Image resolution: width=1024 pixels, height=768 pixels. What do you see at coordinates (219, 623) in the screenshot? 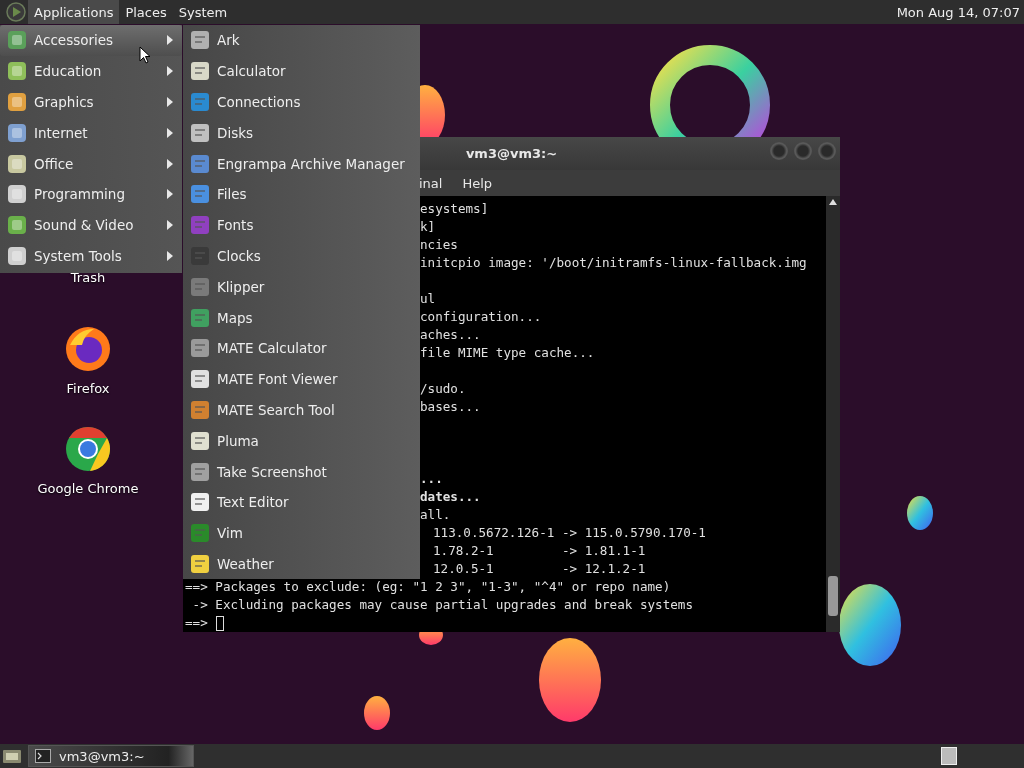
I see `text-cursor` at bounding box center [219, 623].